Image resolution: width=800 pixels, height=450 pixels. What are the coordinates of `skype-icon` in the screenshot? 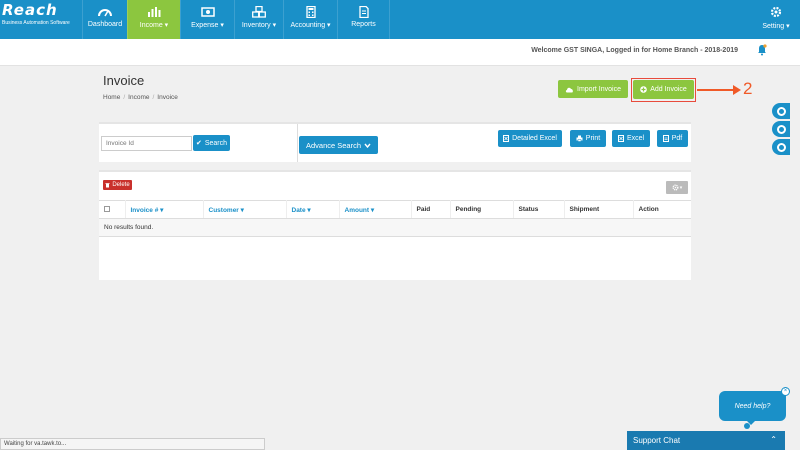 It's located at (781, 111).